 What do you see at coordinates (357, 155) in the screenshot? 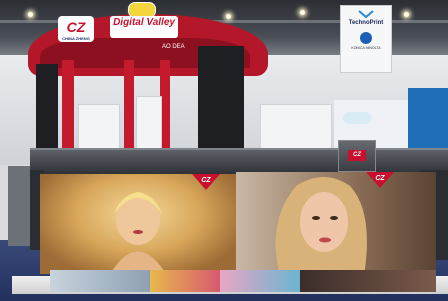
I see `printer-logo: CZ` at bounding box center [357, 155].